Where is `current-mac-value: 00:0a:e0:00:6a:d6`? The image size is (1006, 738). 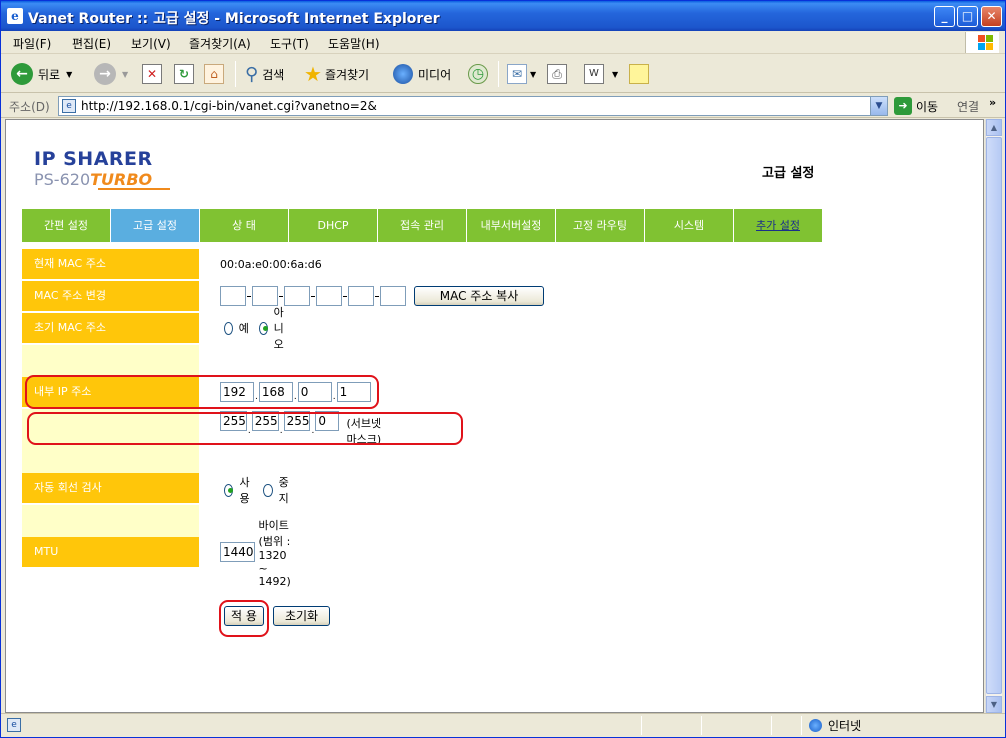
current-mac-value: 00:0a:e0:00:6a:d6 is located at coordinates (271, 264).